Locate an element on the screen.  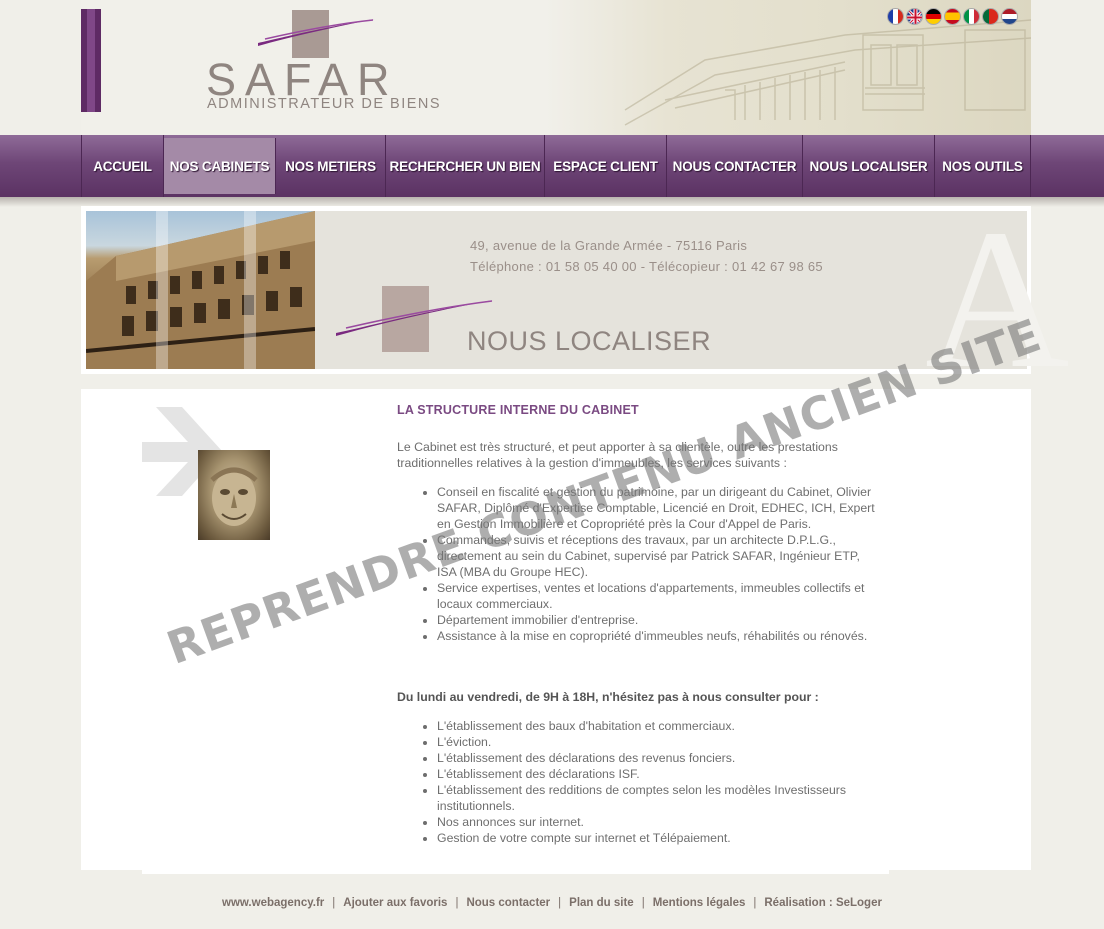
list-item: Département immobilier d'entreprise. is located at coordinates (659, 620).